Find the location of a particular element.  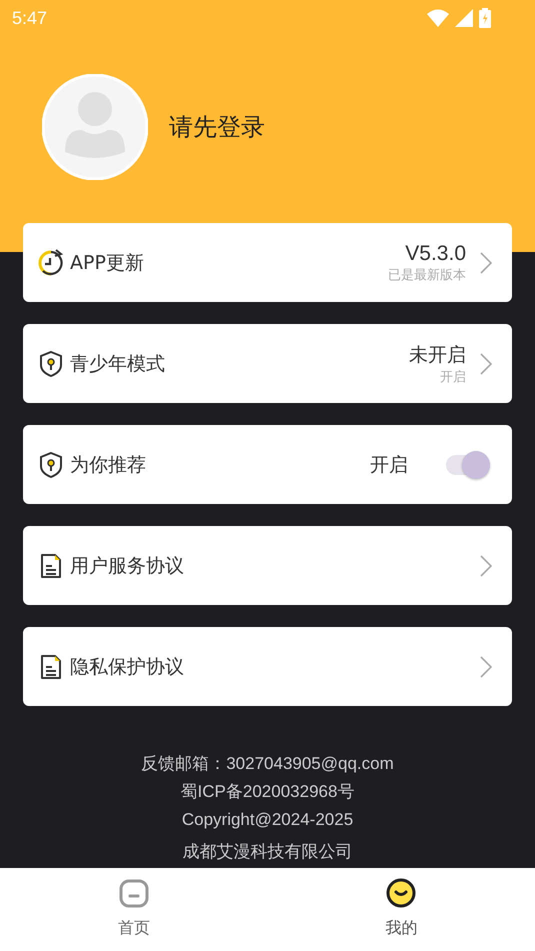

signal-icon is located at coordinates (464, 18).